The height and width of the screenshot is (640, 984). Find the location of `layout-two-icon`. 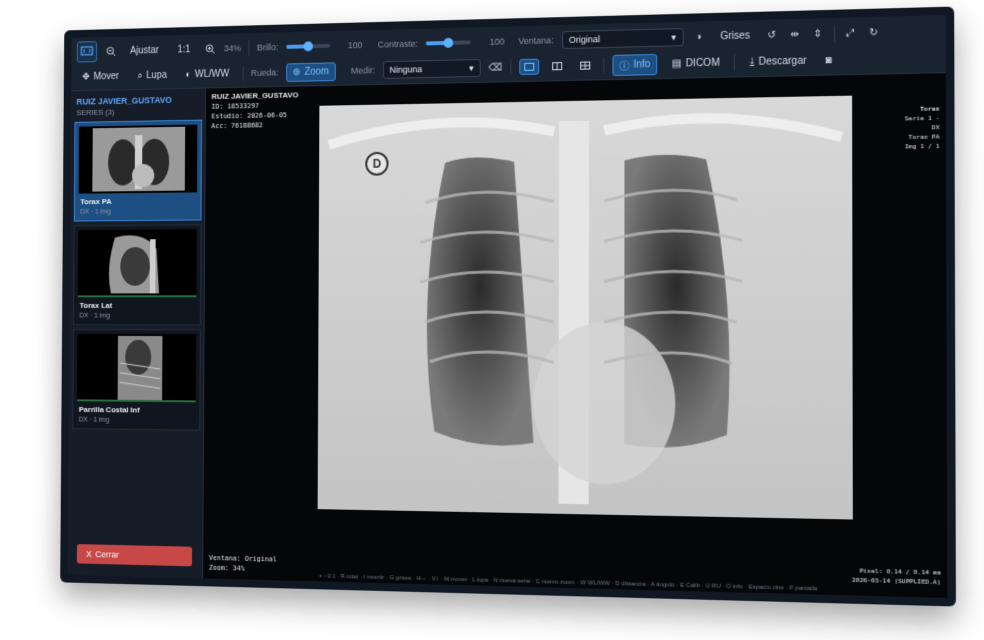

layout-two-icon is located at coordinates (557, 66).